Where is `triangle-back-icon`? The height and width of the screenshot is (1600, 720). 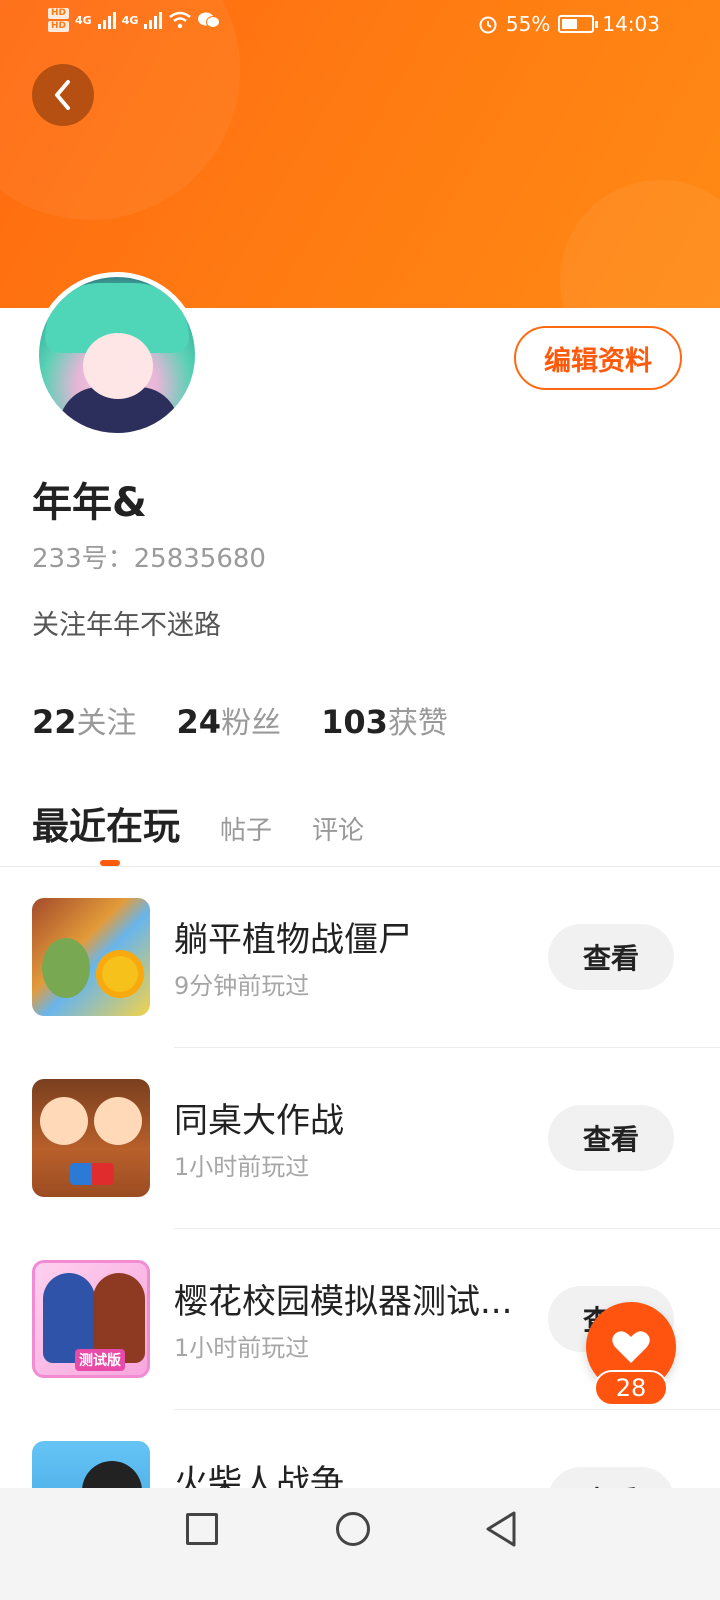 triangle-back-icon is located at coordinates (501, 1529).